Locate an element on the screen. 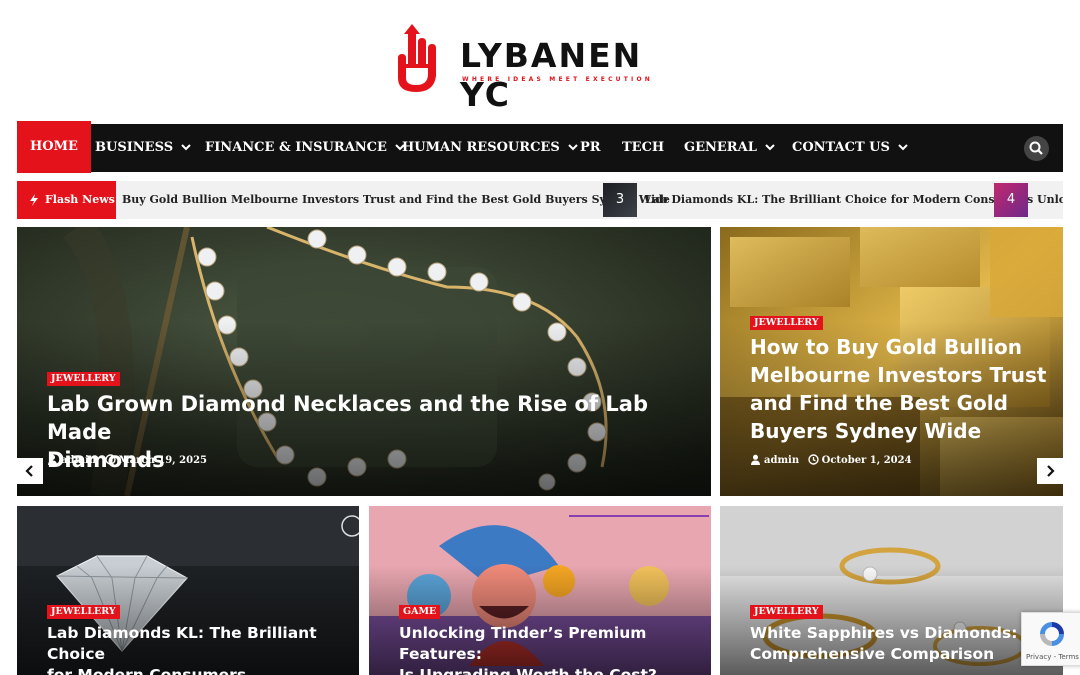  nav-item-contact-us: CONTACT US is located at coordinates (850, 148).